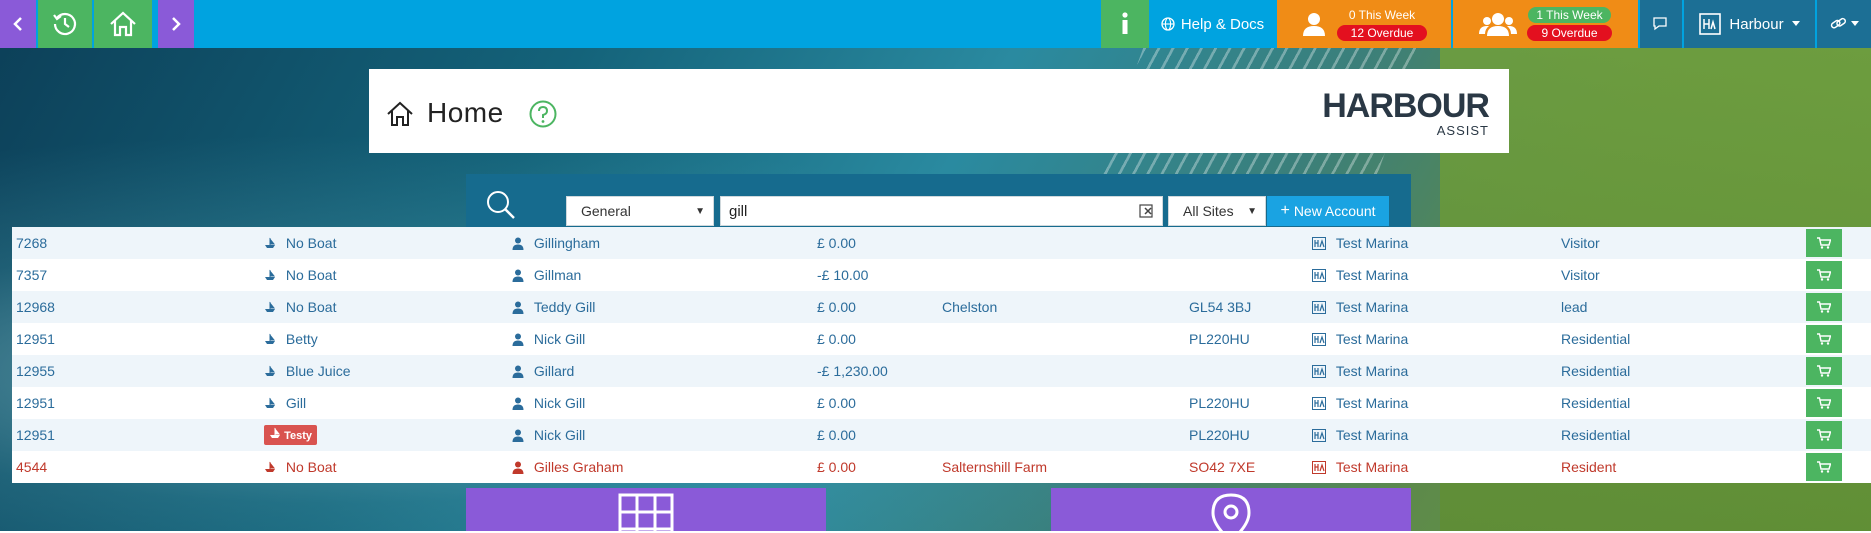  I want to click on history-button, so click(65, 24).